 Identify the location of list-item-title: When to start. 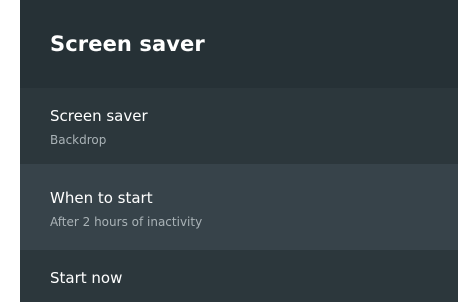
(101, 198).